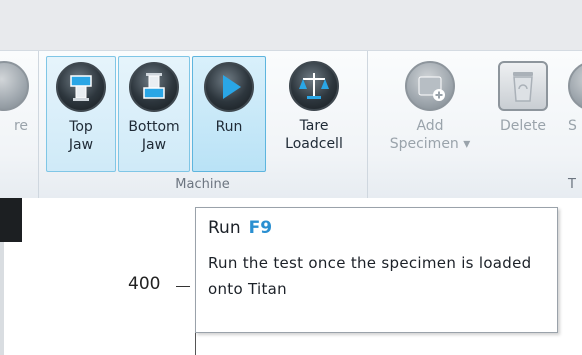 This screenshot has height=355, width=582. Describe the element at coordinates (523, 126) in the screenshot. I see `delete-label: Delete` at that location.